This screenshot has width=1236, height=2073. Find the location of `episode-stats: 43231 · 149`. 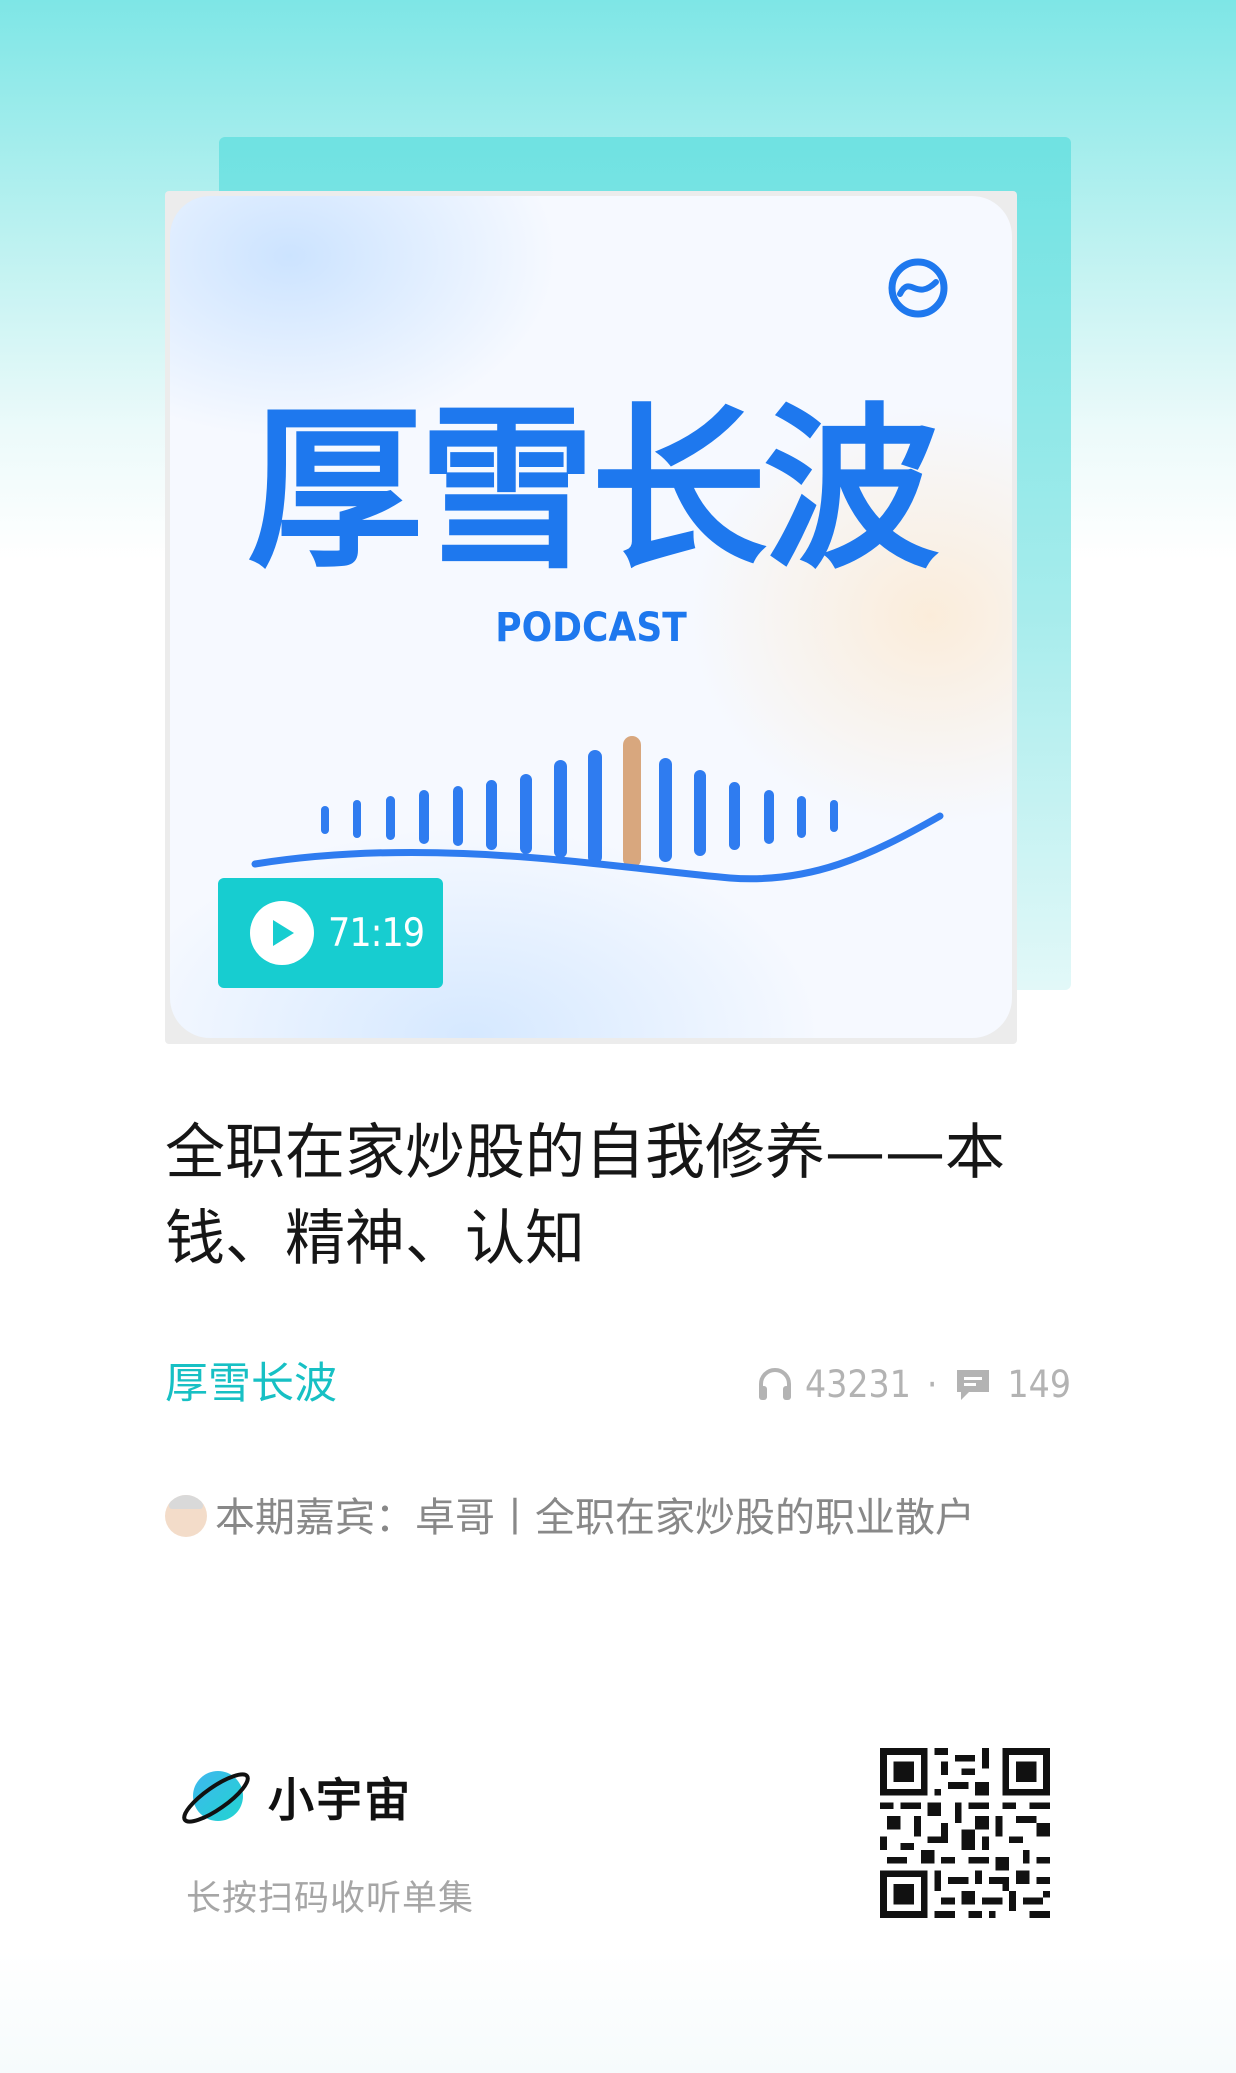

episode-stats: 43231 · 149 is located at coordinates (913, 1384).